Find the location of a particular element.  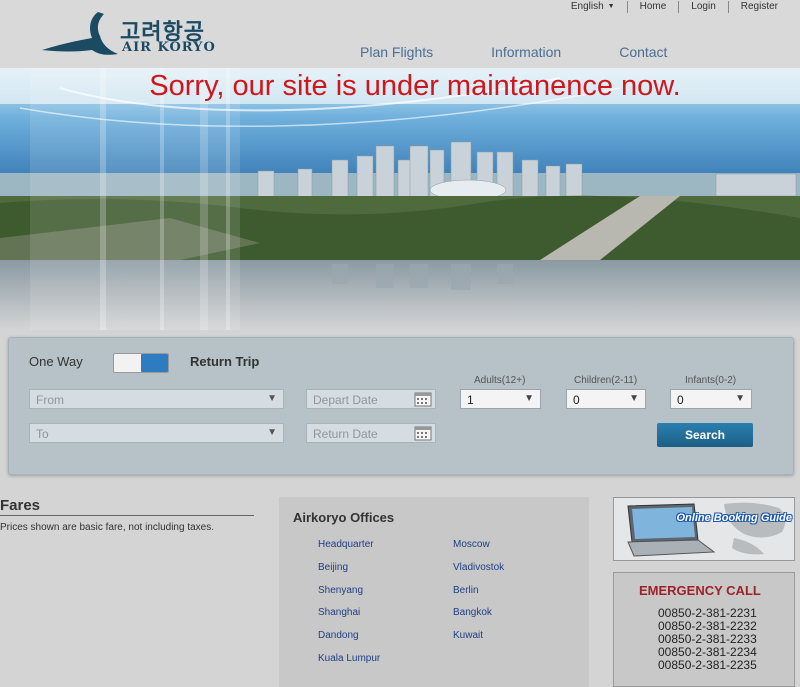

utility-links: English ▼ Home Login Register is located at coordinates (674, 7).